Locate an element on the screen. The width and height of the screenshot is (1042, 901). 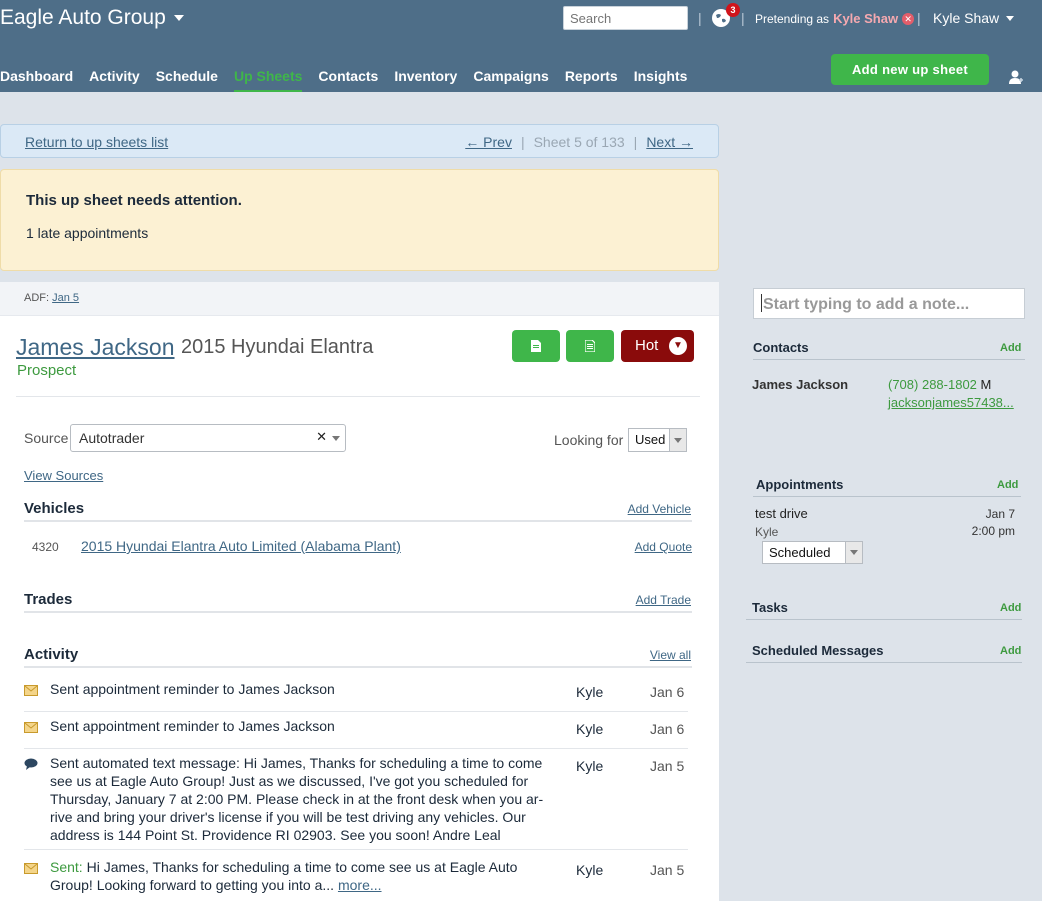
add-quote-link: Add Quote is located at coordinates (663, 547).